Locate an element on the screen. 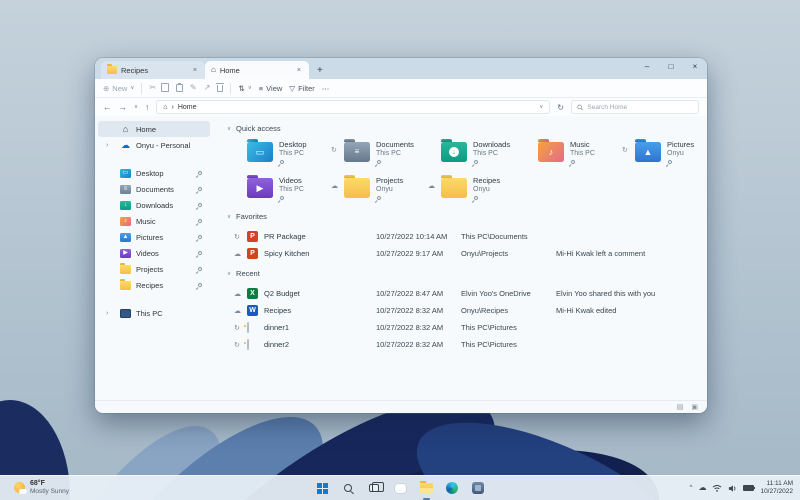 The height and width of the screenshot is (500, 800). maximize-button: □ is located at coordinates (671, 66).